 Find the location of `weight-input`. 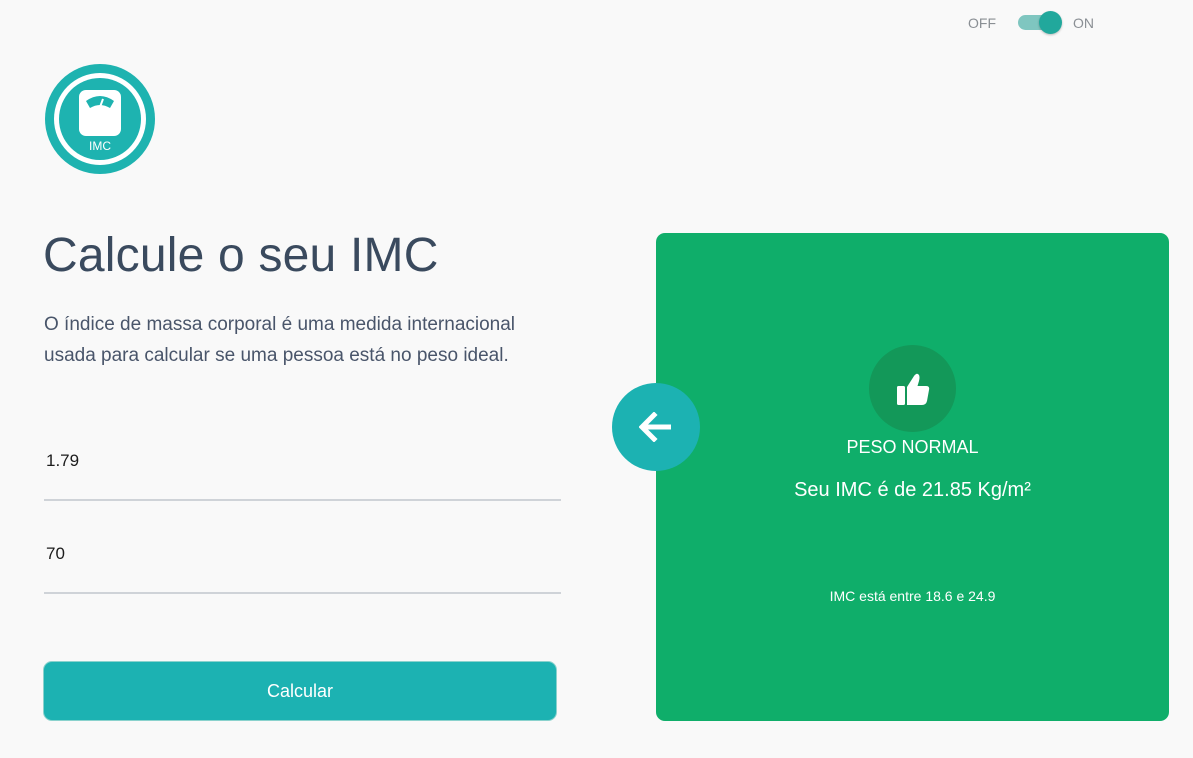

weight-input is located at coordinates (303, 554).